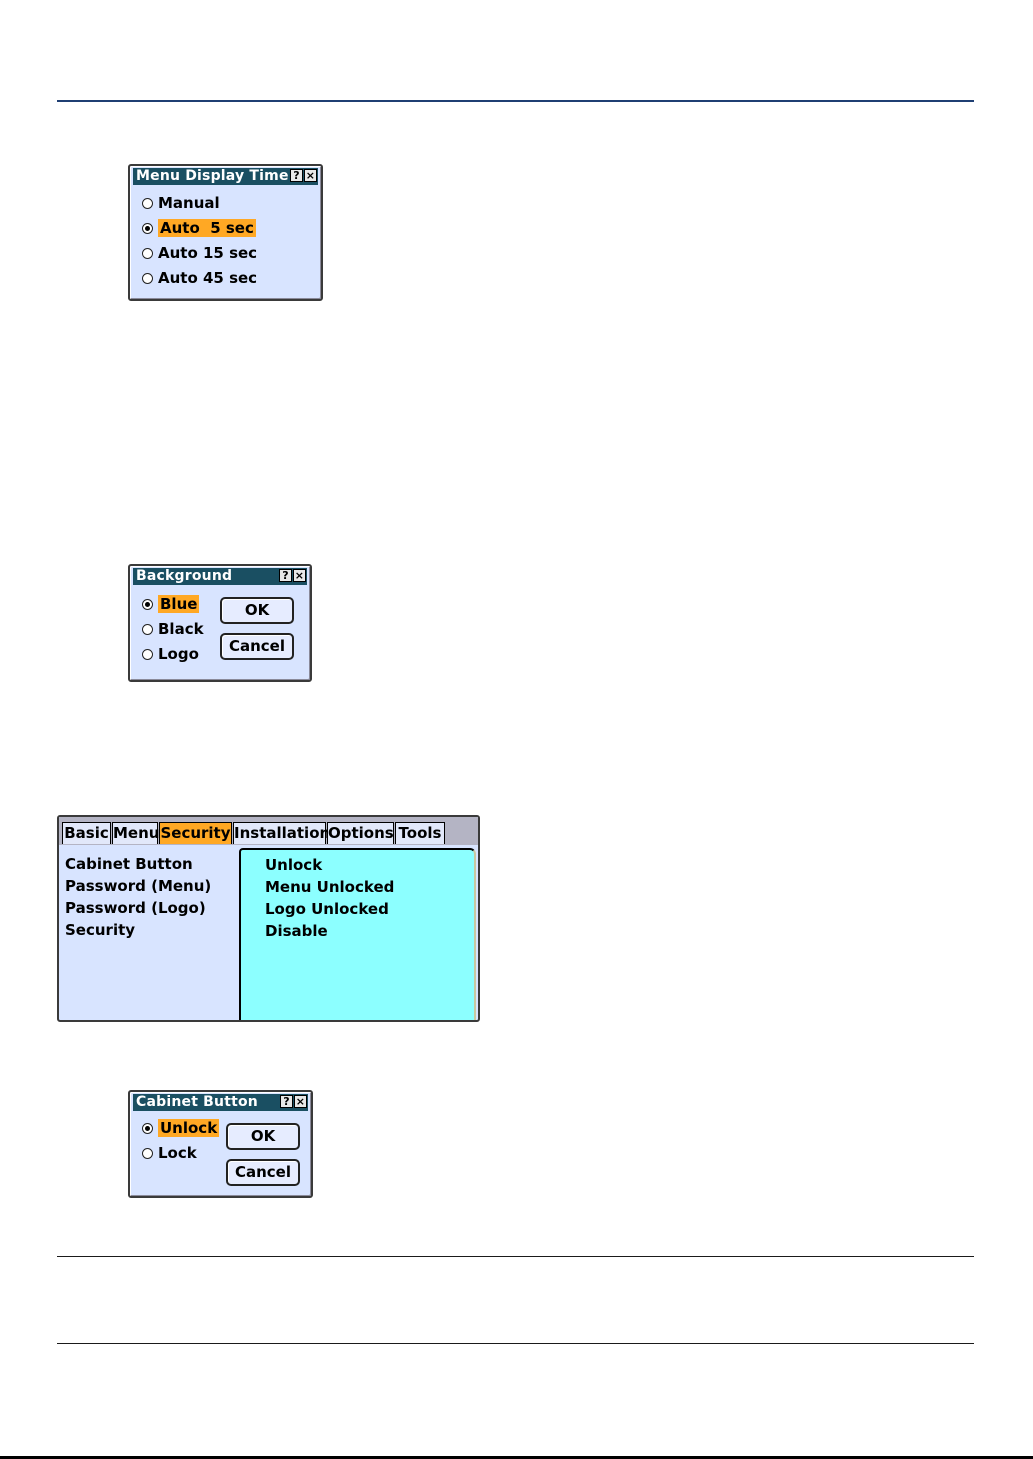 The height and width of the screenshot is (1459, 1033). I want to click on option-lock: Lock, so click(169, 1153).